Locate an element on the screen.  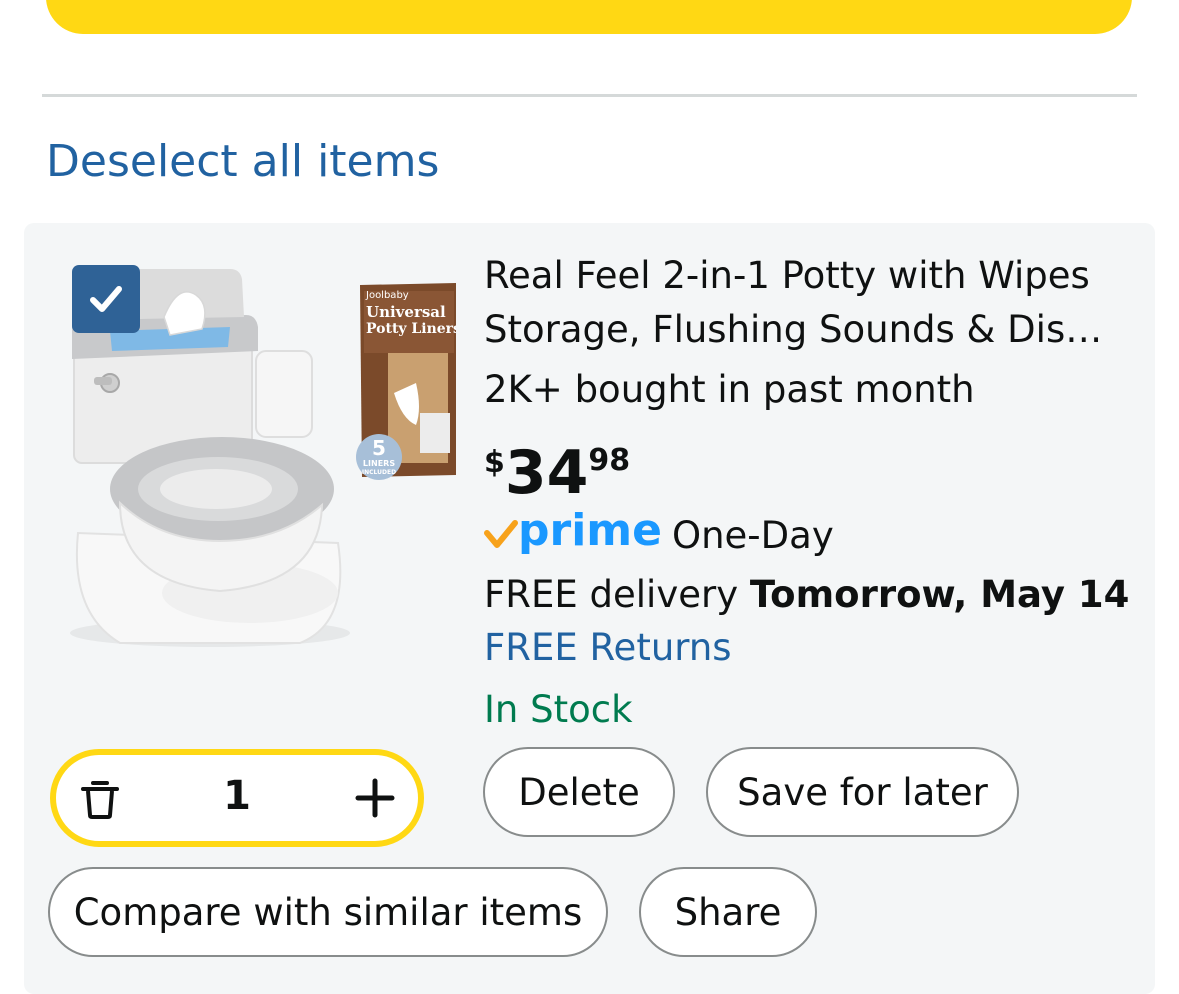
delete-button: Delete is located at coordinates (579, 792).